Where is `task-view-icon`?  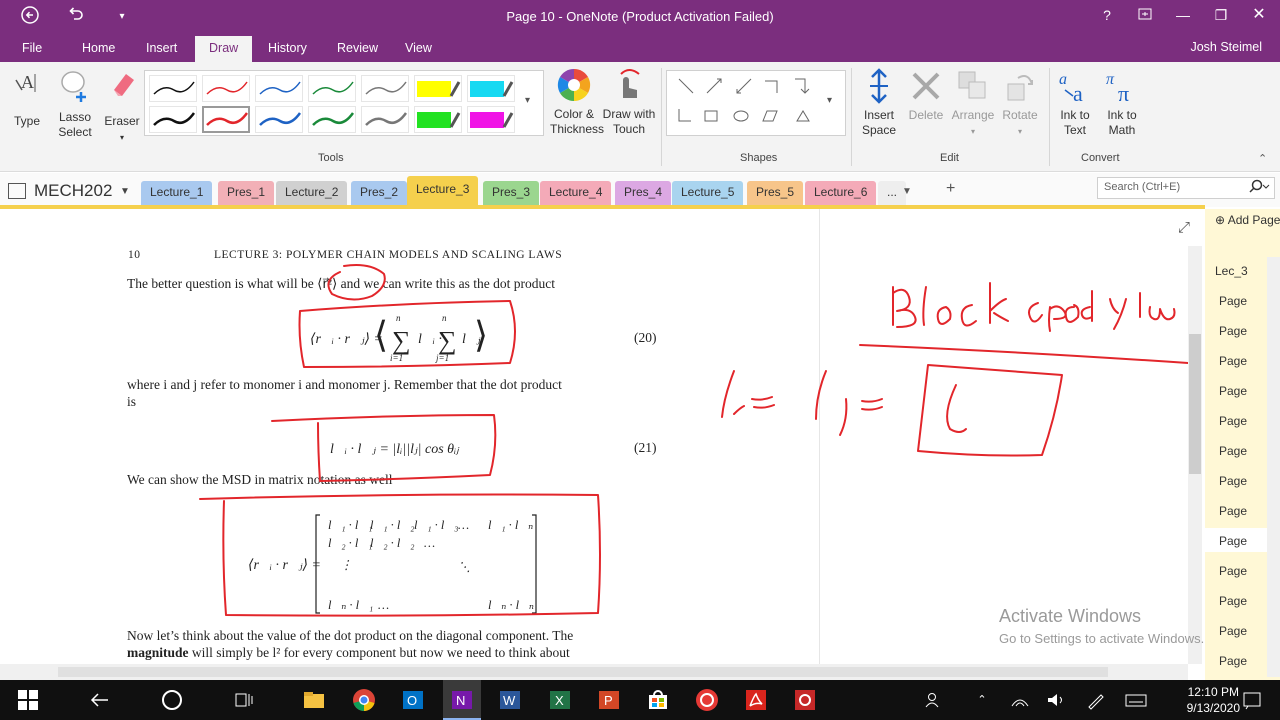
task-view-icon is located at coordinates (244, 700).